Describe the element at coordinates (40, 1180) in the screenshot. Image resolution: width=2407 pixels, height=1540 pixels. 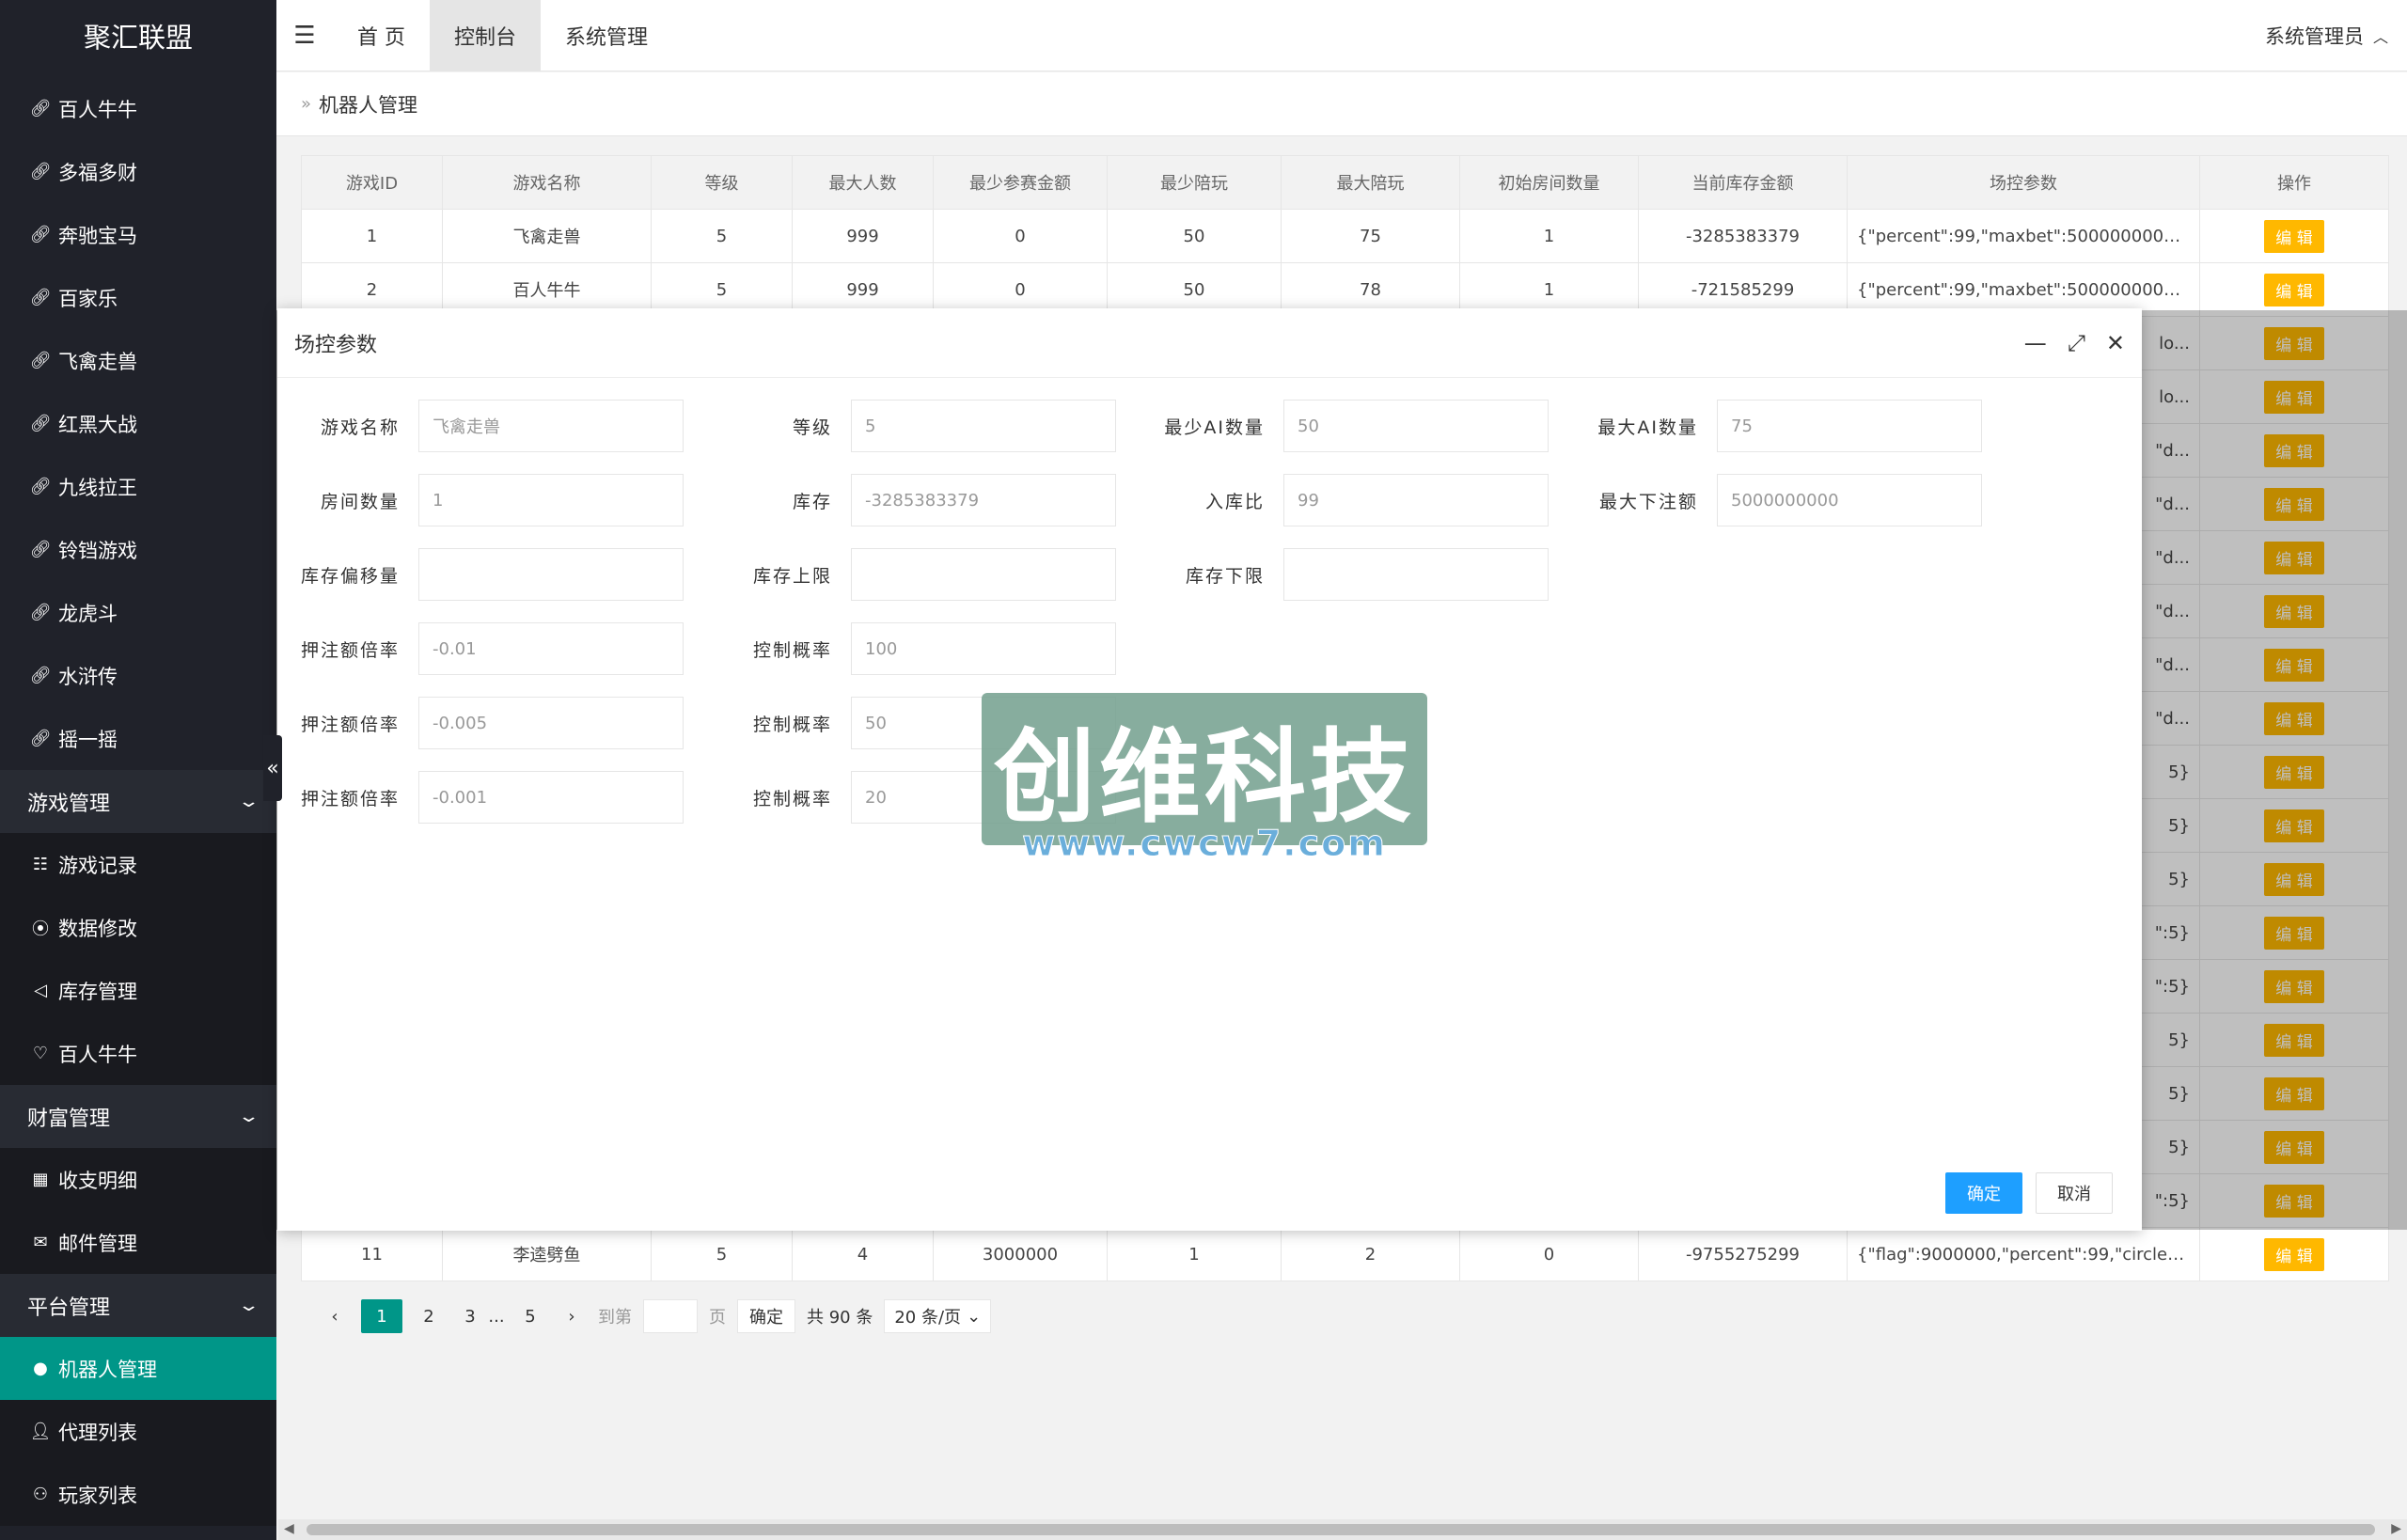
I see `calendar-icon: ▦` at that location.